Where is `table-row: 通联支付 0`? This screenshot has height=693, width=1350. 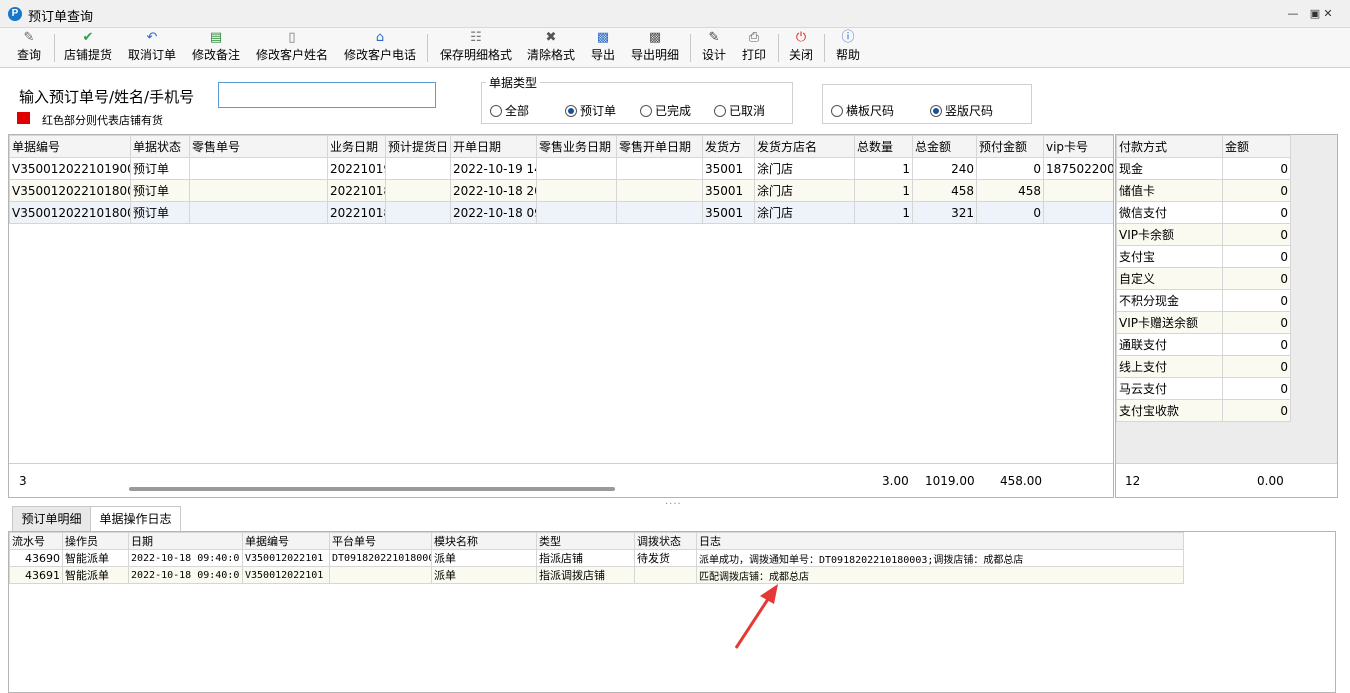 table-row: 通联支付 0 is located at coordinates (1203, 344).